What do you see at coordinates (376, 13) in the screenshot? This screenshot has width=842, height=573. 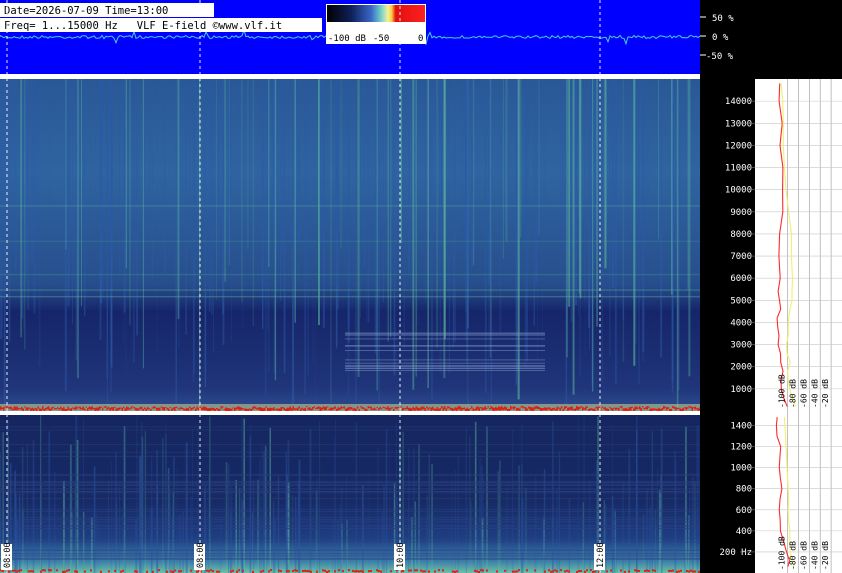 I see `colorbar-gradient` at bounding box center [376, 13].